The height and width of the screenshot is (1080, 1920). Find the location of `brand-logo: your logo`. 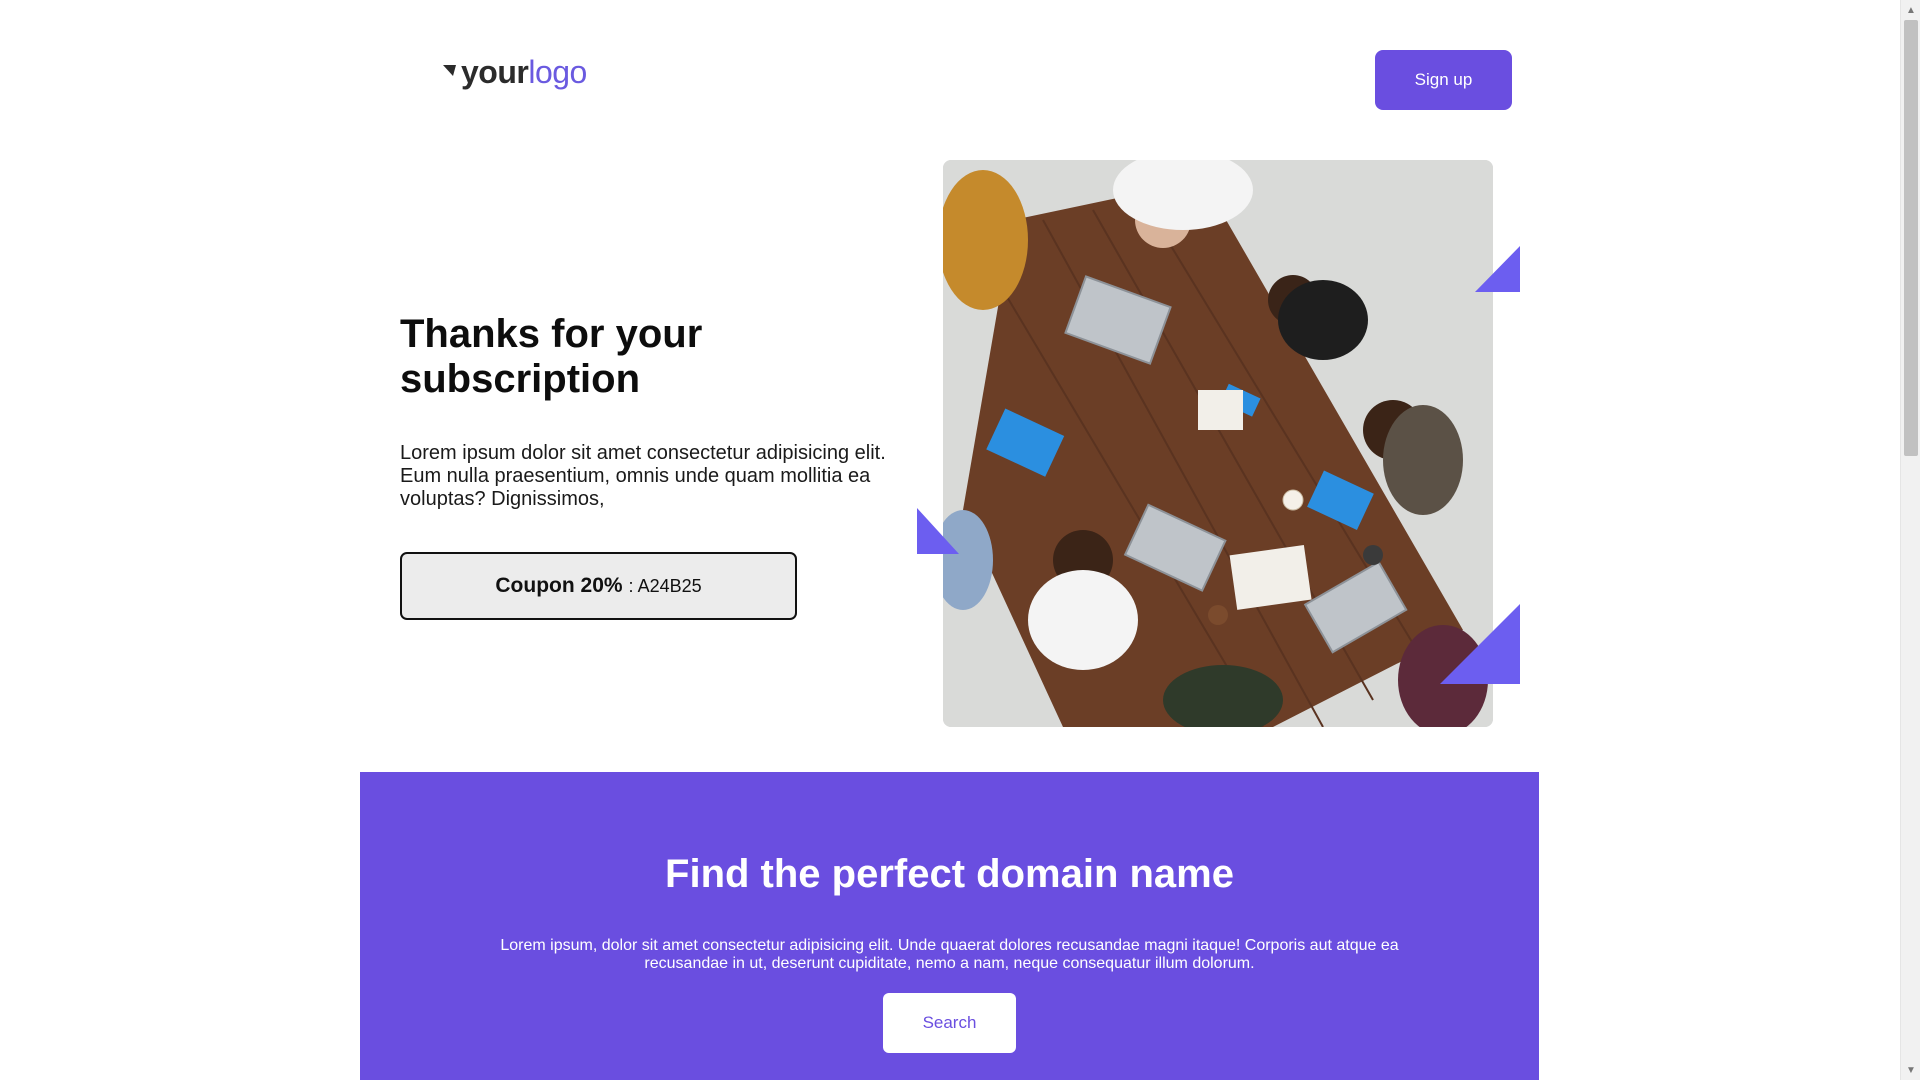

brand-logo: your logo is located at coordinates (515, 72).